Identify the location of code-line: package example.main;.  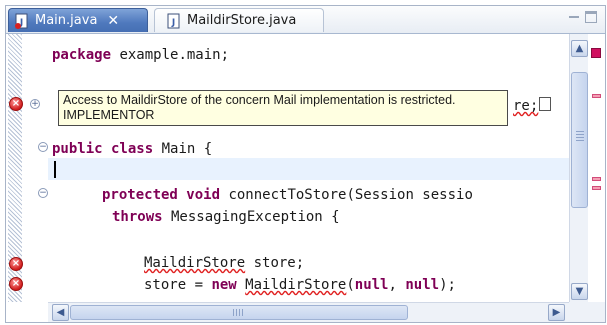
(141, 55).